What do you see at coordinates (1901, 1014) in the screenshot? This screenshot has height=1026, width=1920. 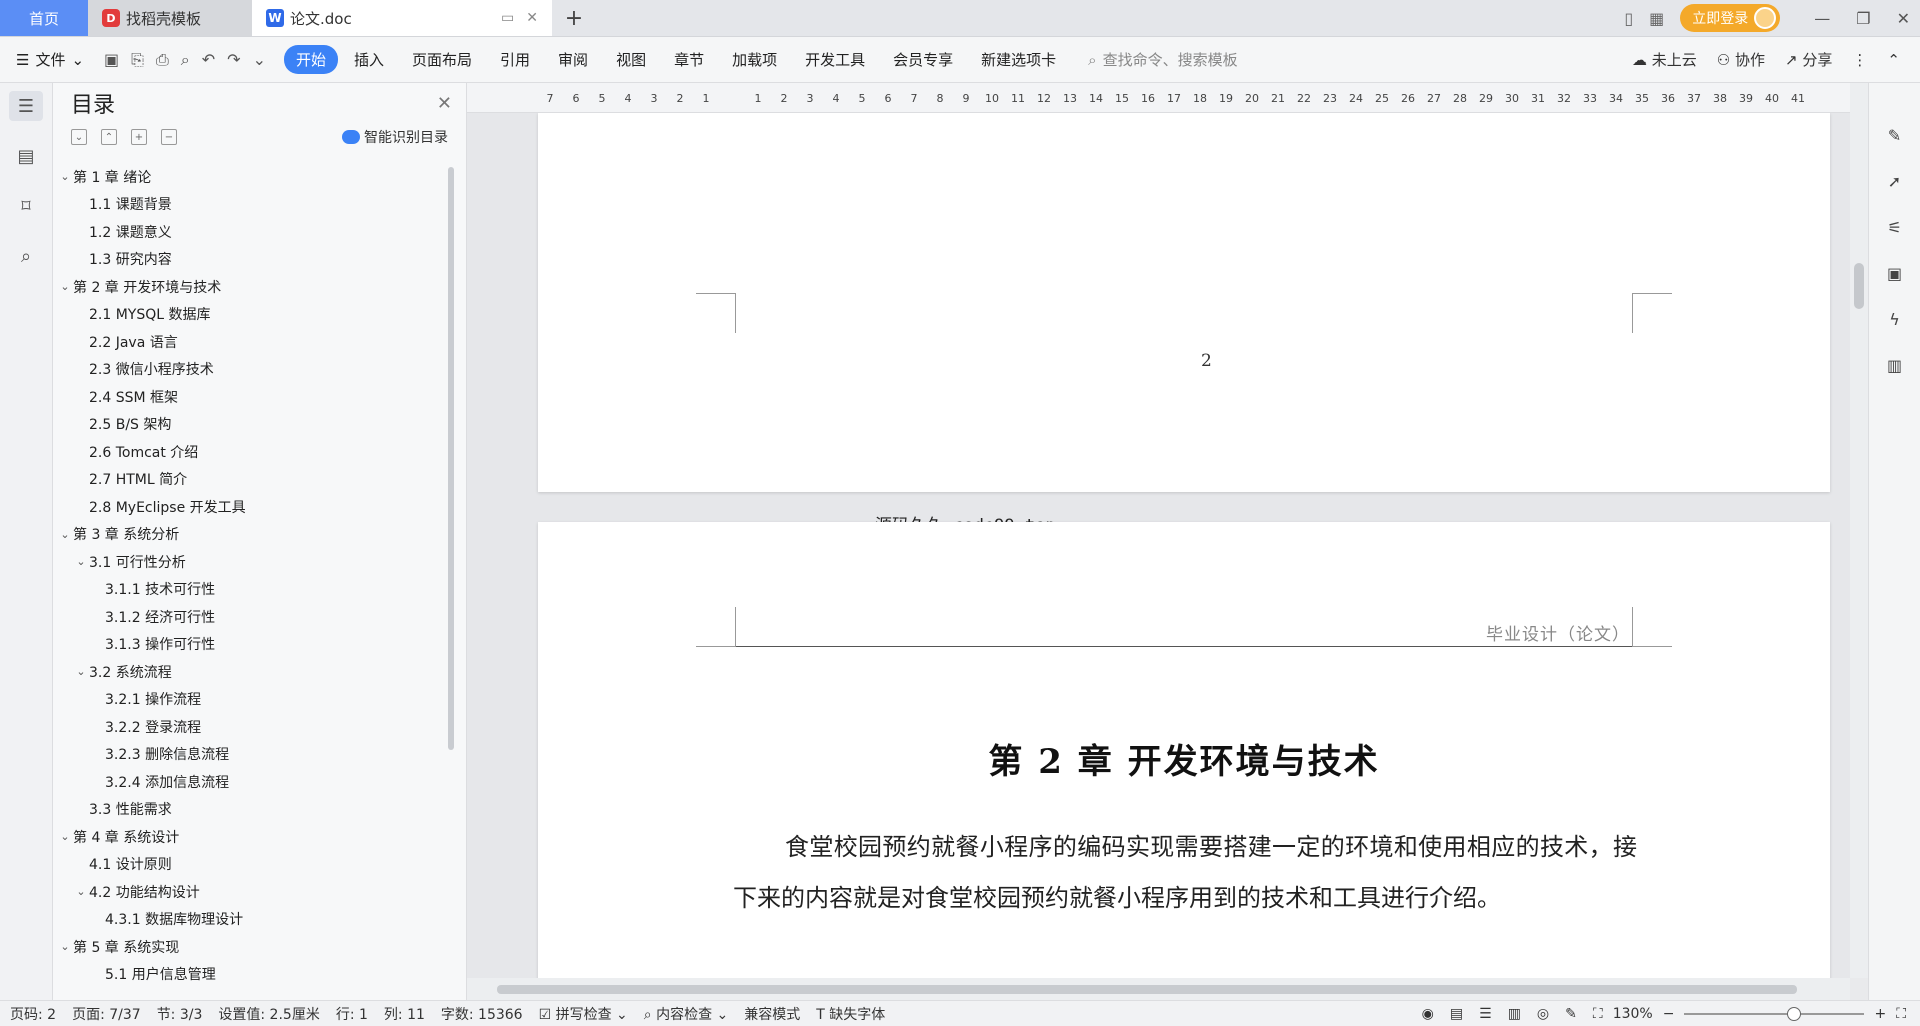 I see `fullscreen-icon: ⛶` at bounding box center [1901, 1014].